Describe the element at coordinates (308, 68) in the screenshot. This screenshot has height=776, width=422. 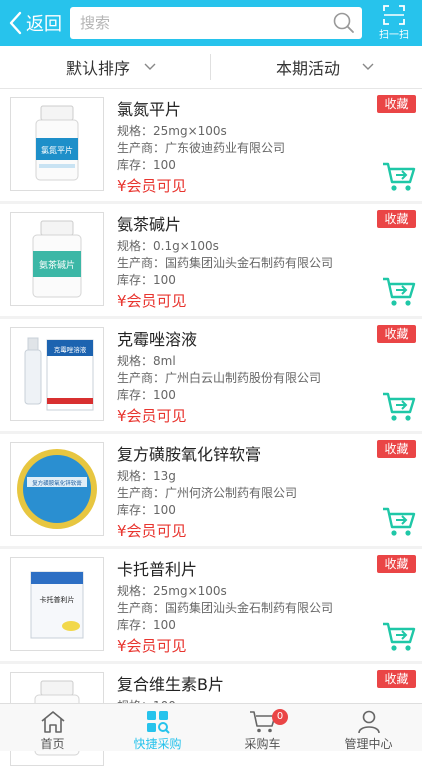
I see `activity-label: 本期活动` at that location.